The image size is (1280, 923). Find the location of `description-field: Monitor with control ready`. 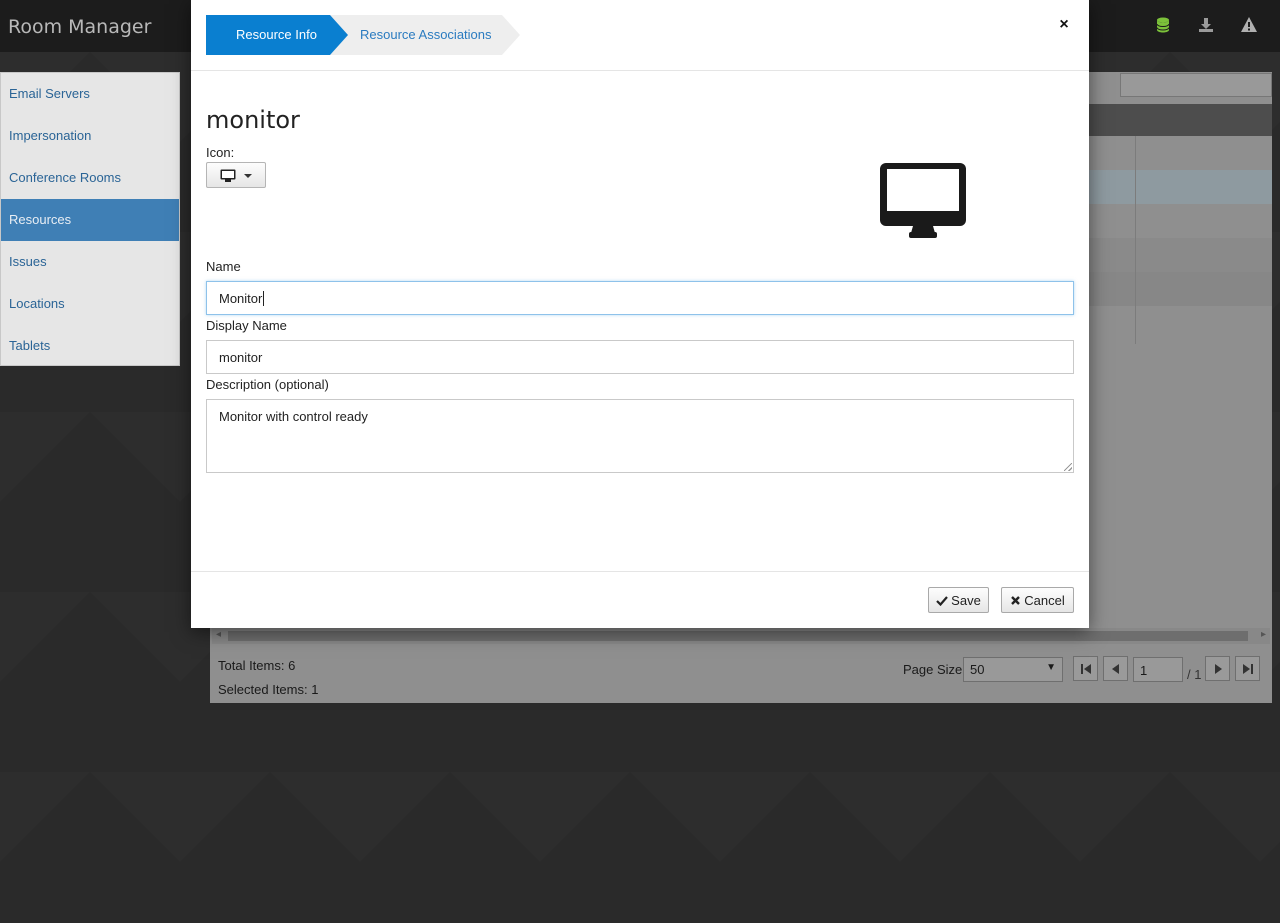

description-field: Monitor with control ready is located at coordinates (640, 436).